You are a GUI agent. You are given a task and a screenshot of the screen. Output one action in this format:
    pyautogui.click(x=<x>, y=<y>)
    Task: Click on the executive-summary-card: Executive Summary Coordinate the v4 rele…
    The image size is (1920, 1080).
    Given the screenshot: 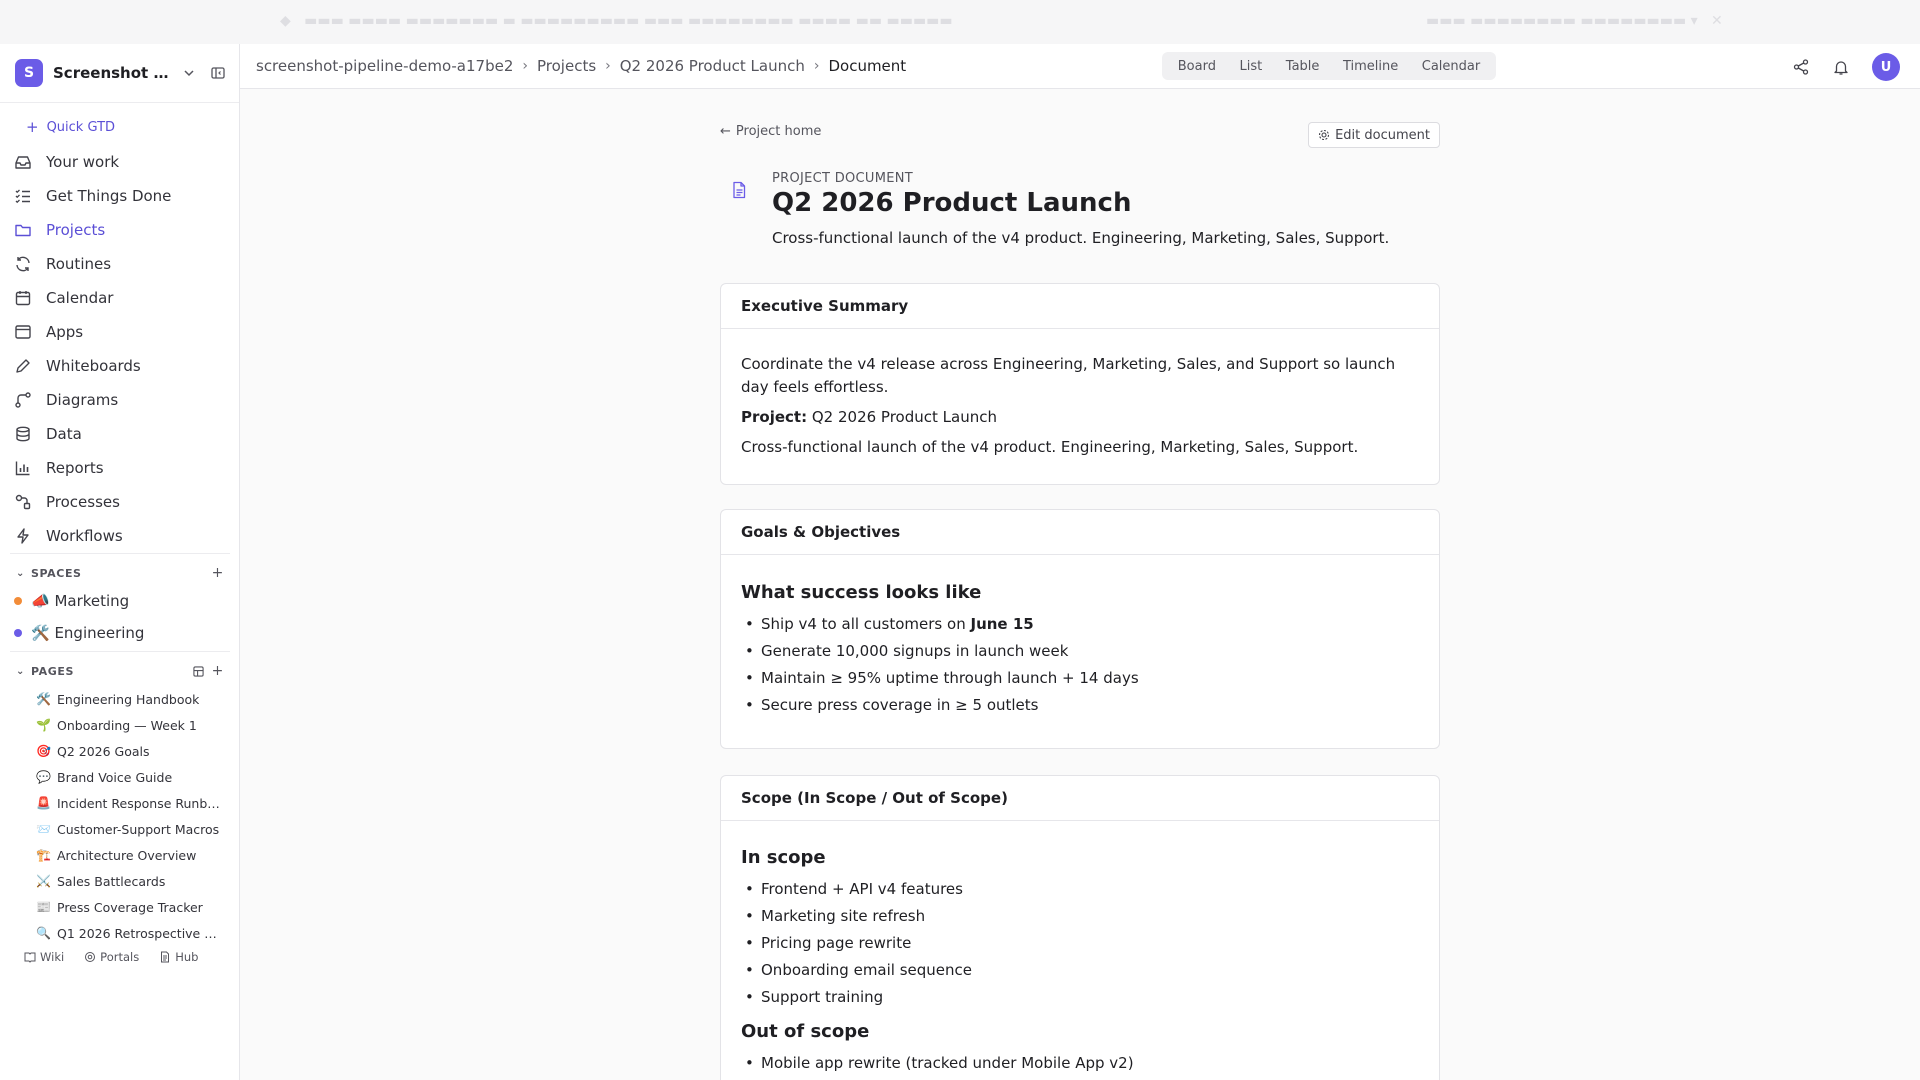 What is the action you would take?
    pyautogui.click(x=1080, y=384)
    